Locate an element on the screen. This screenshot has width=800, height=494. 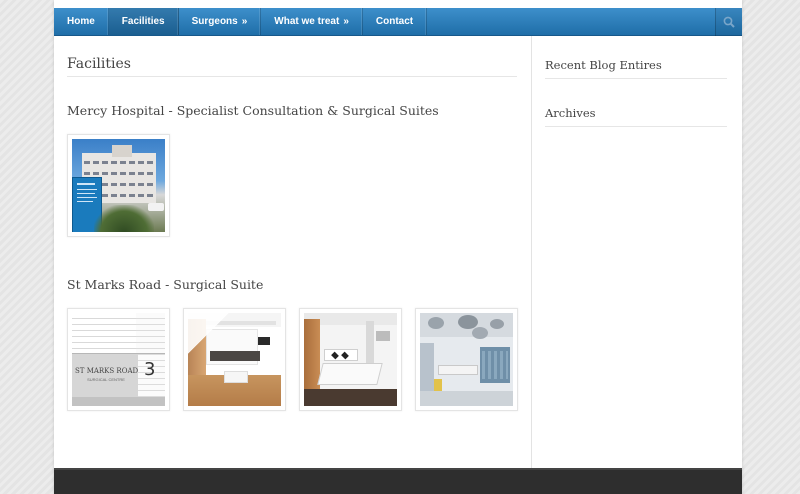
nav-item-label: Contact is located at coordinates (394, 21).